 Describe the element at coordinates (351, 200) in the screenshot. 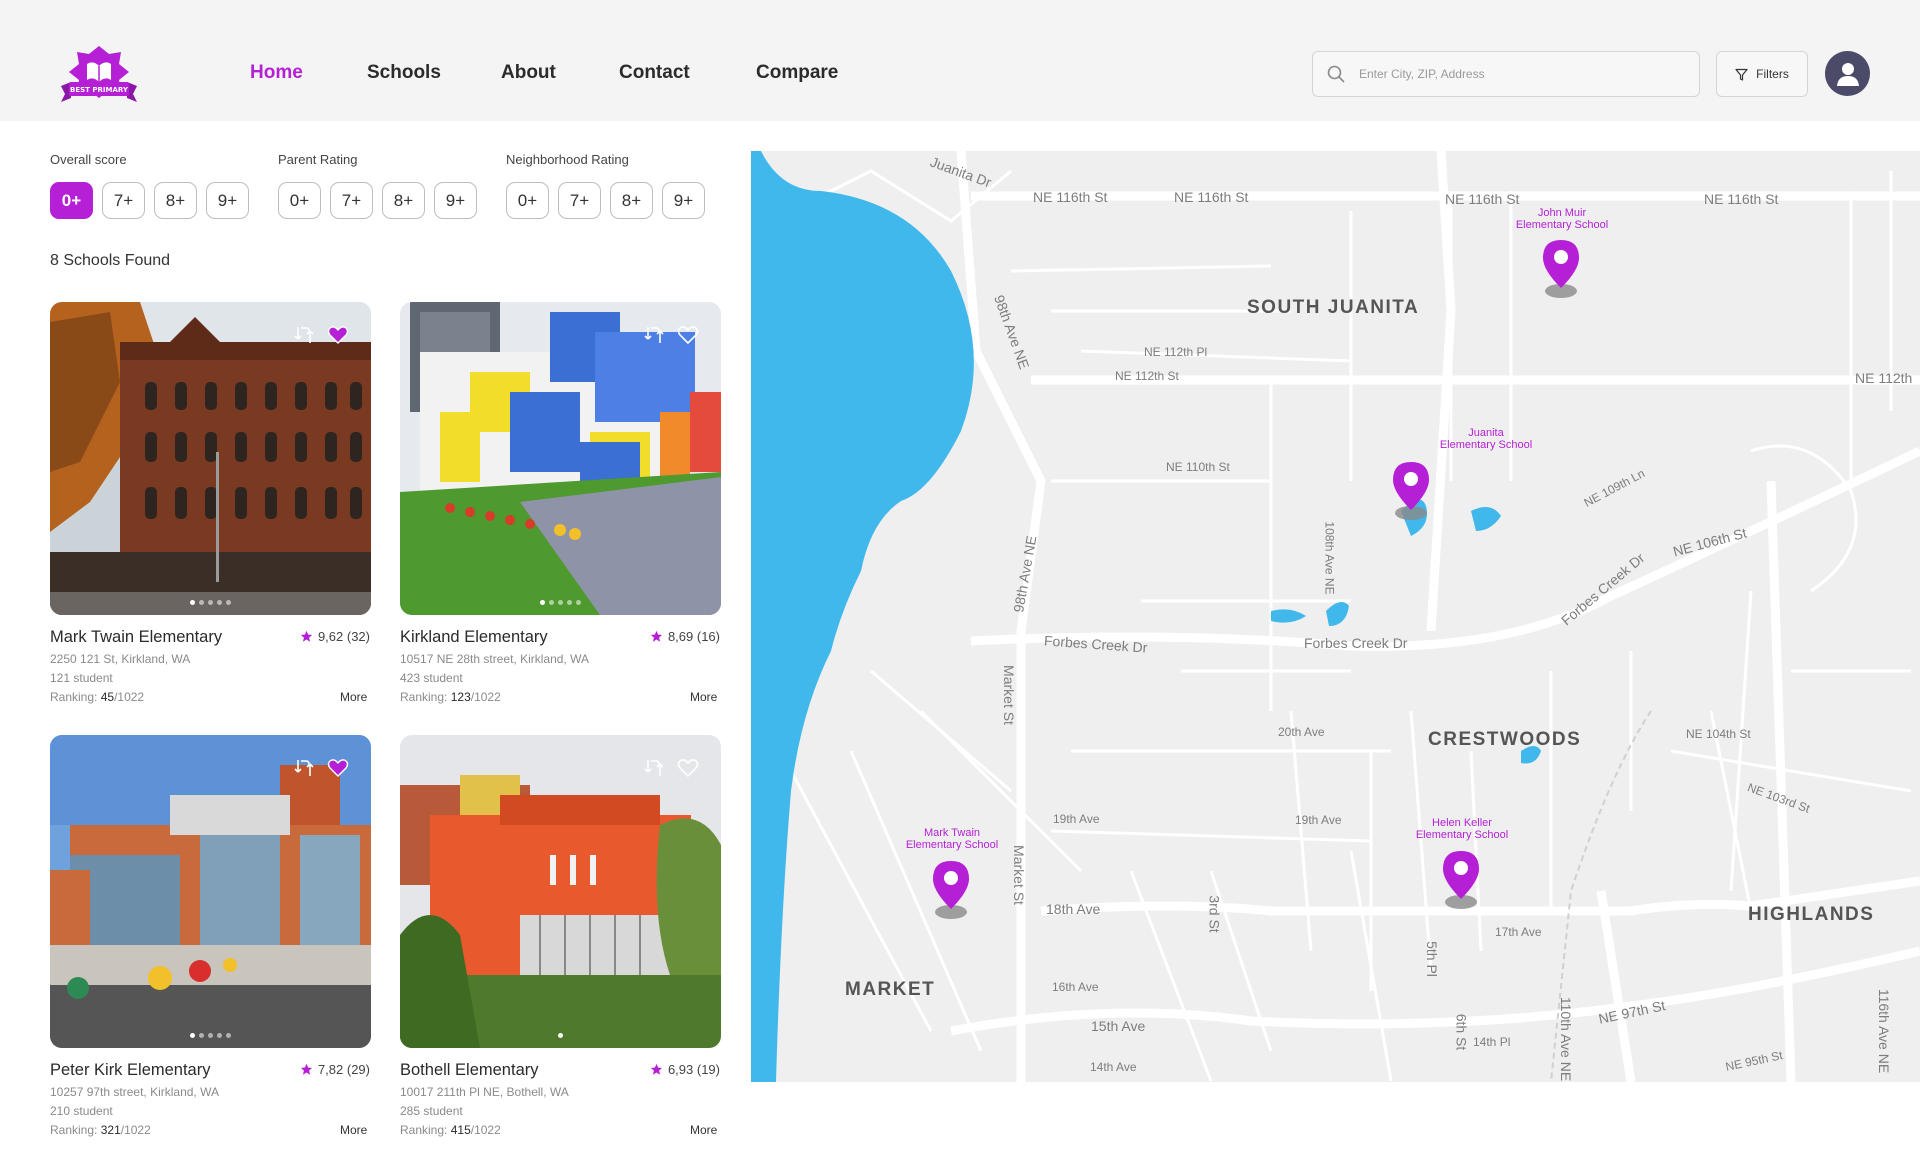

I see `chip-parent-7: 7+` at that location.